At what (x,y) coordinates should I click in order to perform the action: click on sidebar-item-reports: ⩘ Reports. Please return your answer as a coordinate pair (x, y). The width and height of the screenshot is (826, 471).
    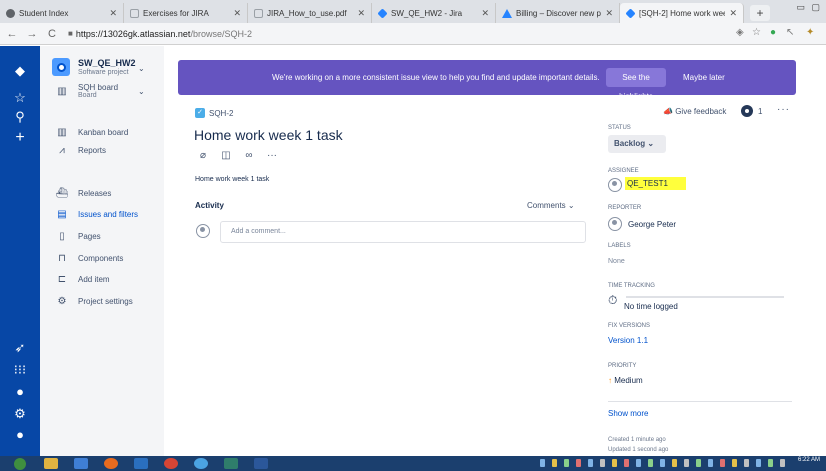
    Looking at the image, I should click on (108, 150).